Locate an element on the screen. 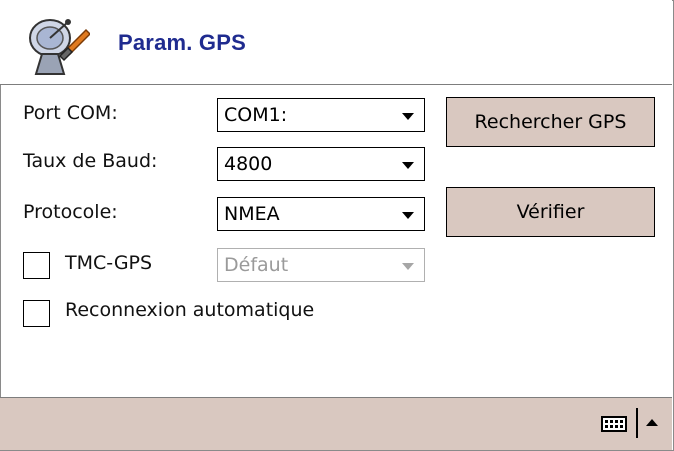 The image size is (674, 451). tmc-gps-select: Défaut is located at coordinates (321, 265).